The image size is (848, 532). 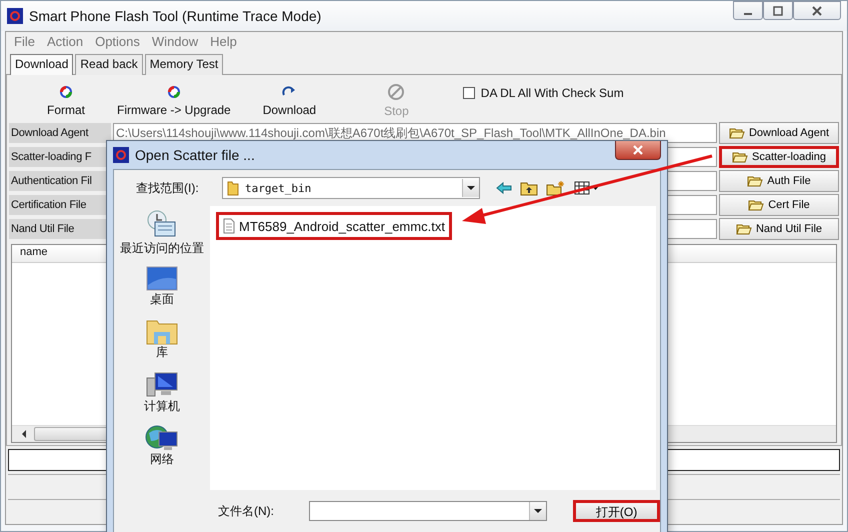 I want to click on up-folder-icon, so click(x=529, y=188).